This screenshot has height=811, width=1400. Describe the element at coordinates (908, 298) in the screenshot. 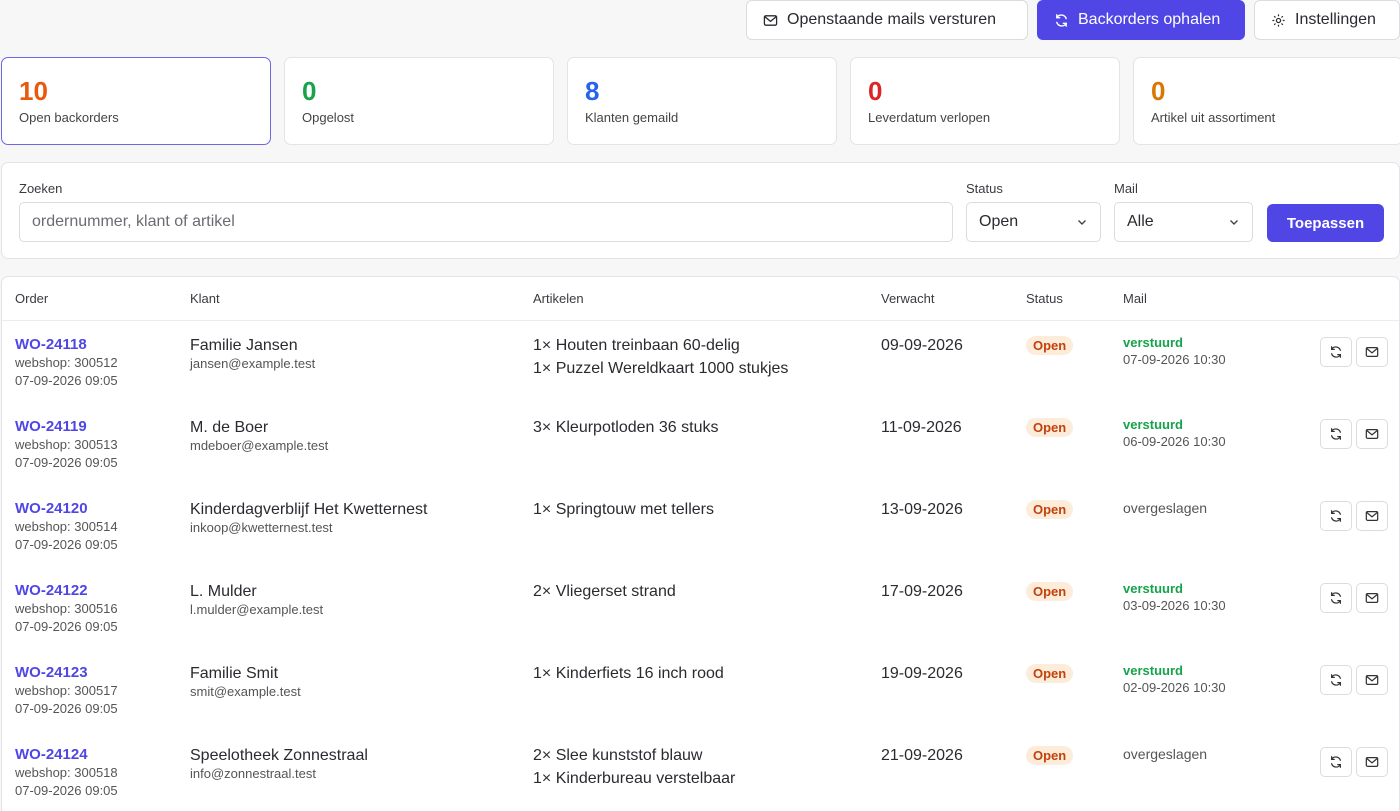

I see `col-expected: Verwacht` at that location.